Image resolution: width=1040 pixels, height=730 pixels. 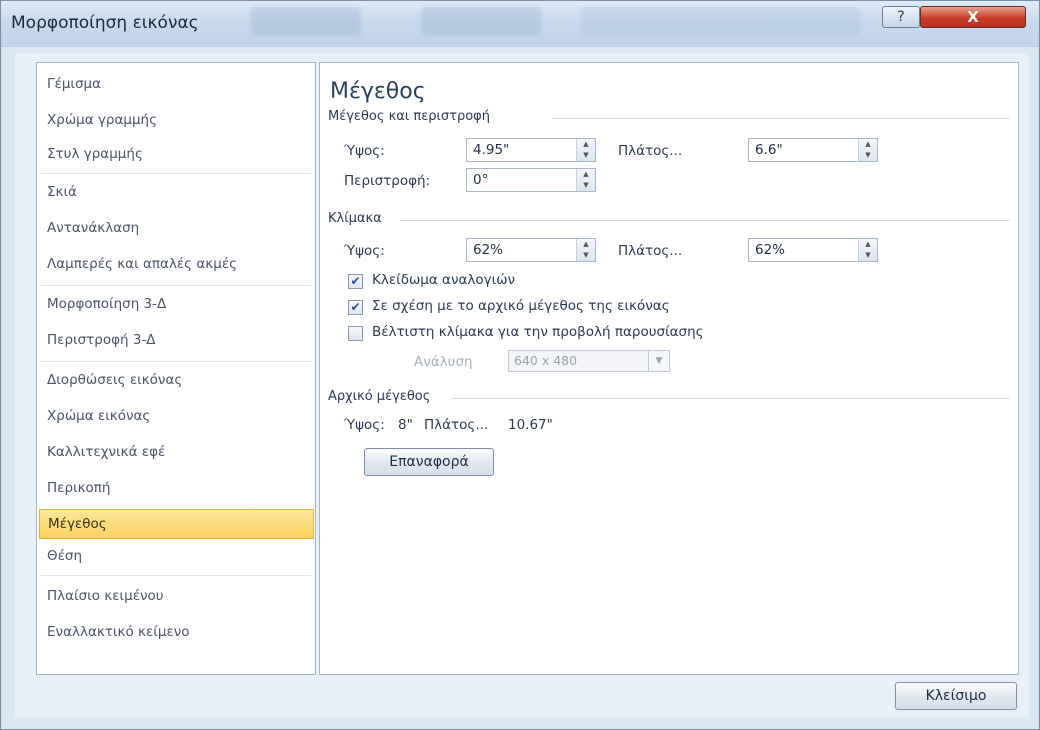 I want to click on scale-height-value: 62%, so click(x=488, y=250).